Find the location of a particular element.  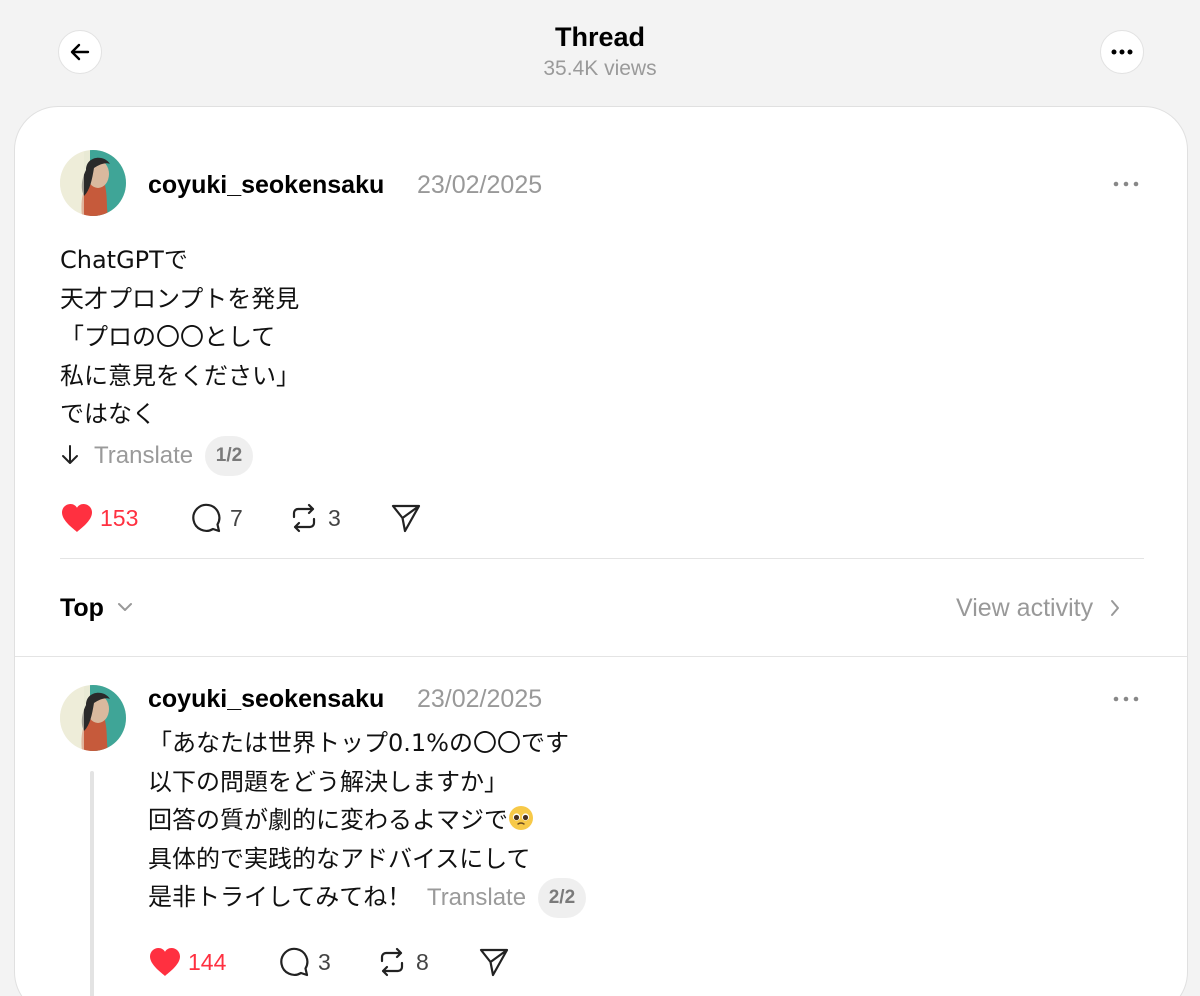

page-indicator: 2/2 is located at coordinates (562, 898).